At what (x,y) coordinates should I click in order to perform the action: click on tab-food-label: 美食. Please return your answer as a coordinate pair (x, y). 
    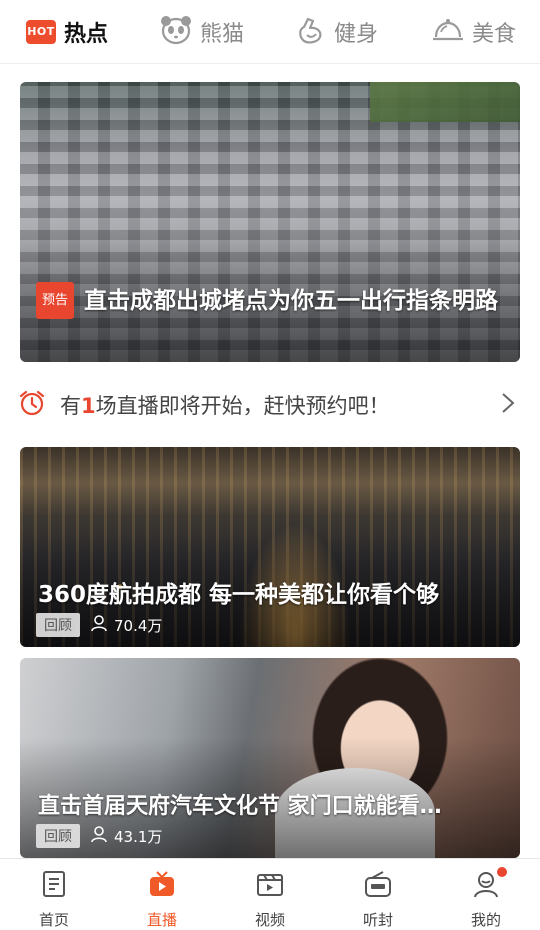
    Looking at the image, I should click on (494, 34).